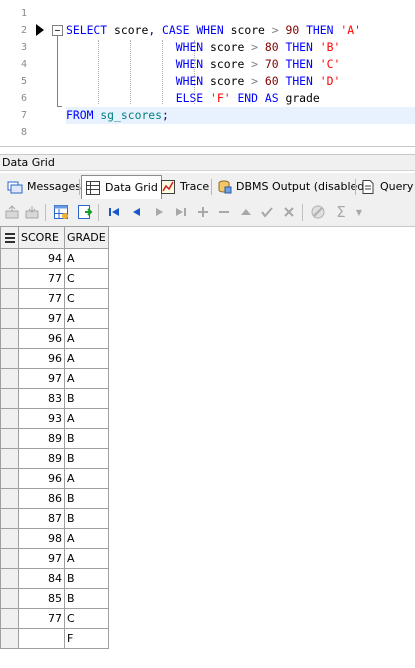 The height and width of the screenshot is (668, 415). Describe the element at coordinates (86, 638) in the screenshot. I see `grade-cell: F` at that location.